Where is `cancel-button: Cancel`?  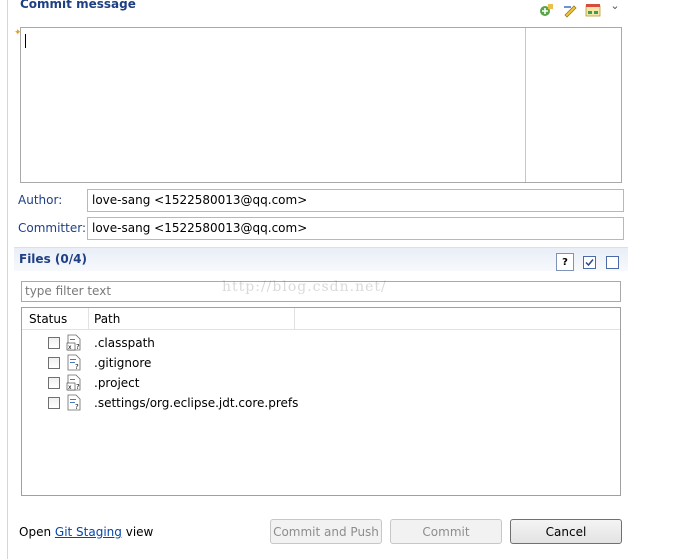 cancel-button: Cancel is located at coordinates (566, 531).